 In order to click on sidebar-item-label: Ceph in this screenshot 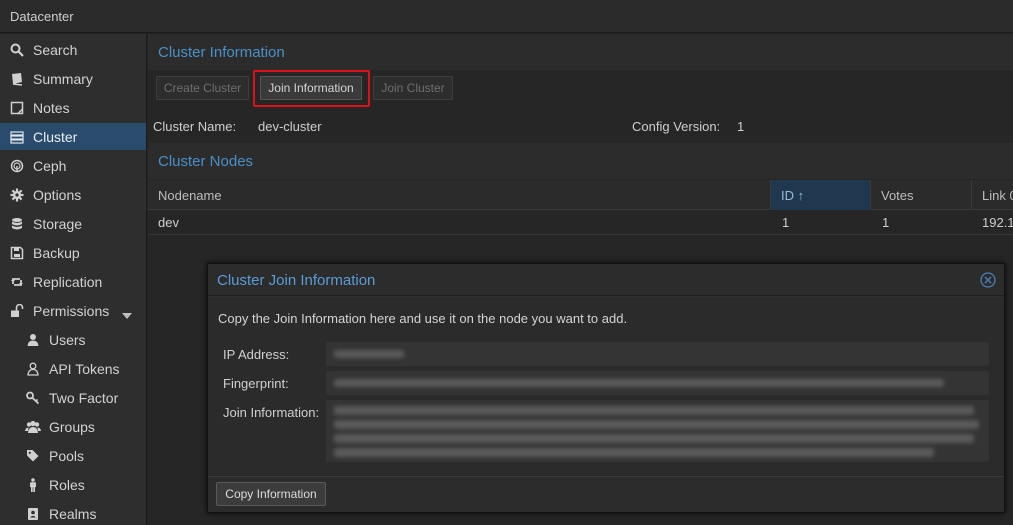, I will do `click(50, 165)`.